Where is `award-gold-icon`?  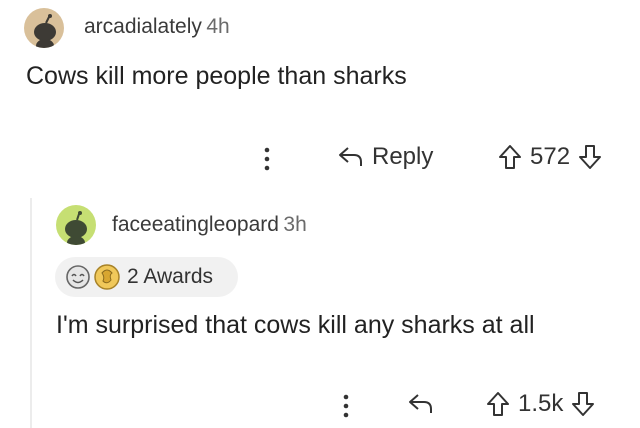
award-gold-icon is located at coordinates (107, 277).